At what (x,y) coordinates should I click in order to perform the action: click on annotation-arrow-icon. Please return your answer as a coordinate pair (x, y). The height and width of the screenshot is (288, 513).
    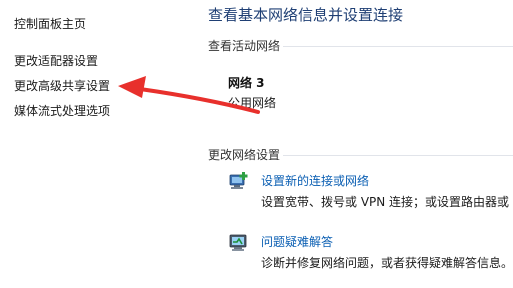
    Looking at the image, I should click on (189, 95).